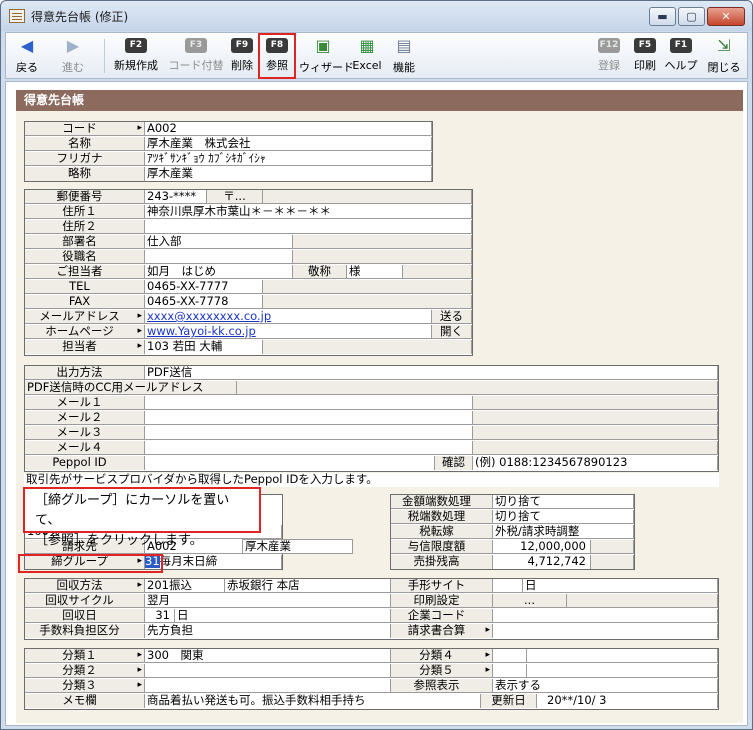 Image resolution: width=753 pixels, height=730 pixels. I want to click on collect-method-field: 201振込, so click(185, 586).